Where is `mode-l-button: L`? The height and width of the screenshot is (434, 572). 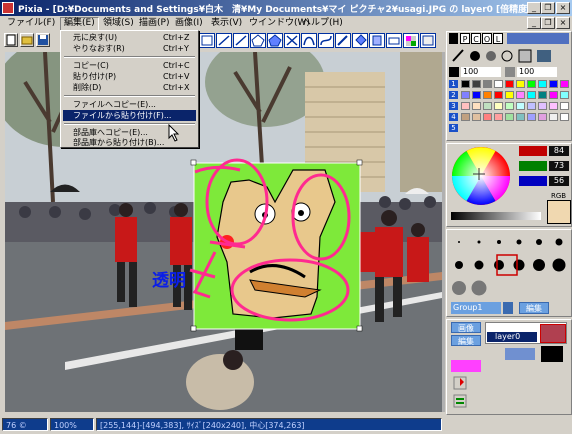 mode-l-button: L is located at coordinates (498, 38).